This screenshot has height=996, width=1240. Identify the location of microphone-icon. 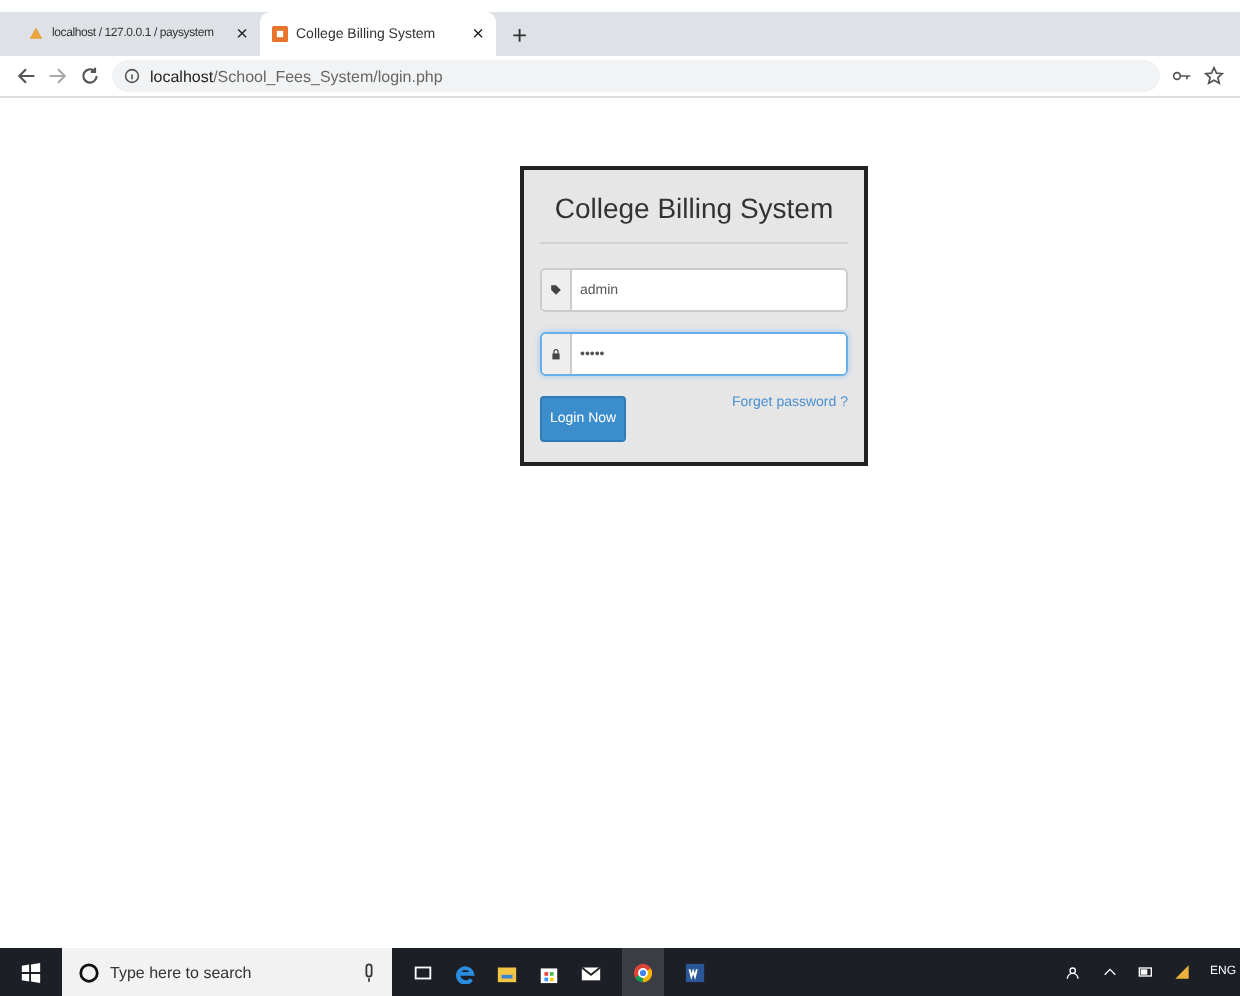
(369, 972).